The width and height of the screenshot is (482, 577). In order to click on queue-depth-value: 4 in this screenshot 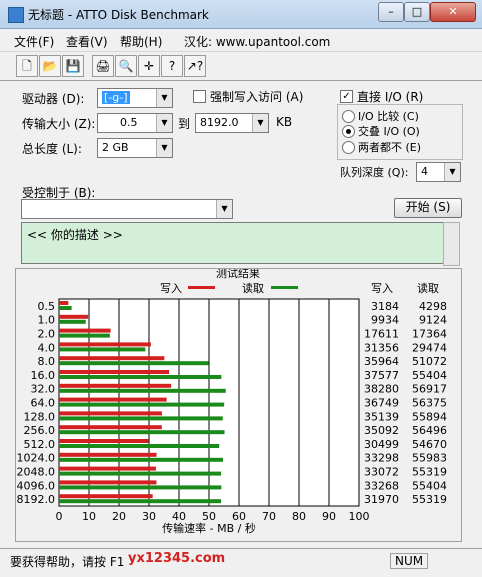, I will do `click(424, 171)`.